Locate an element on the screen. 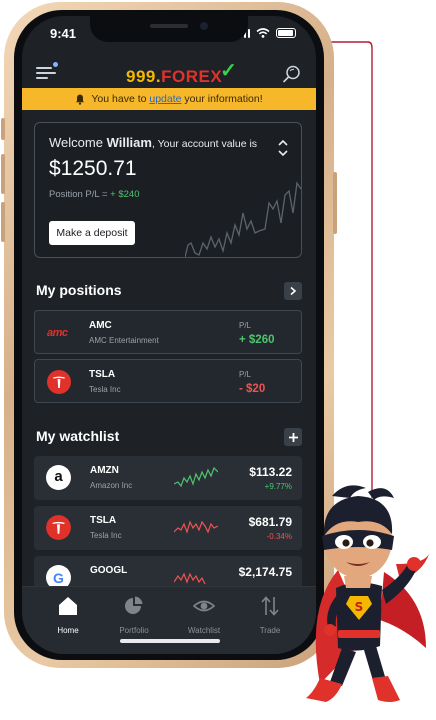 This screenshot has width=436, height=720. watchlist-title: My watchlist is located at coordinates (78, 436).